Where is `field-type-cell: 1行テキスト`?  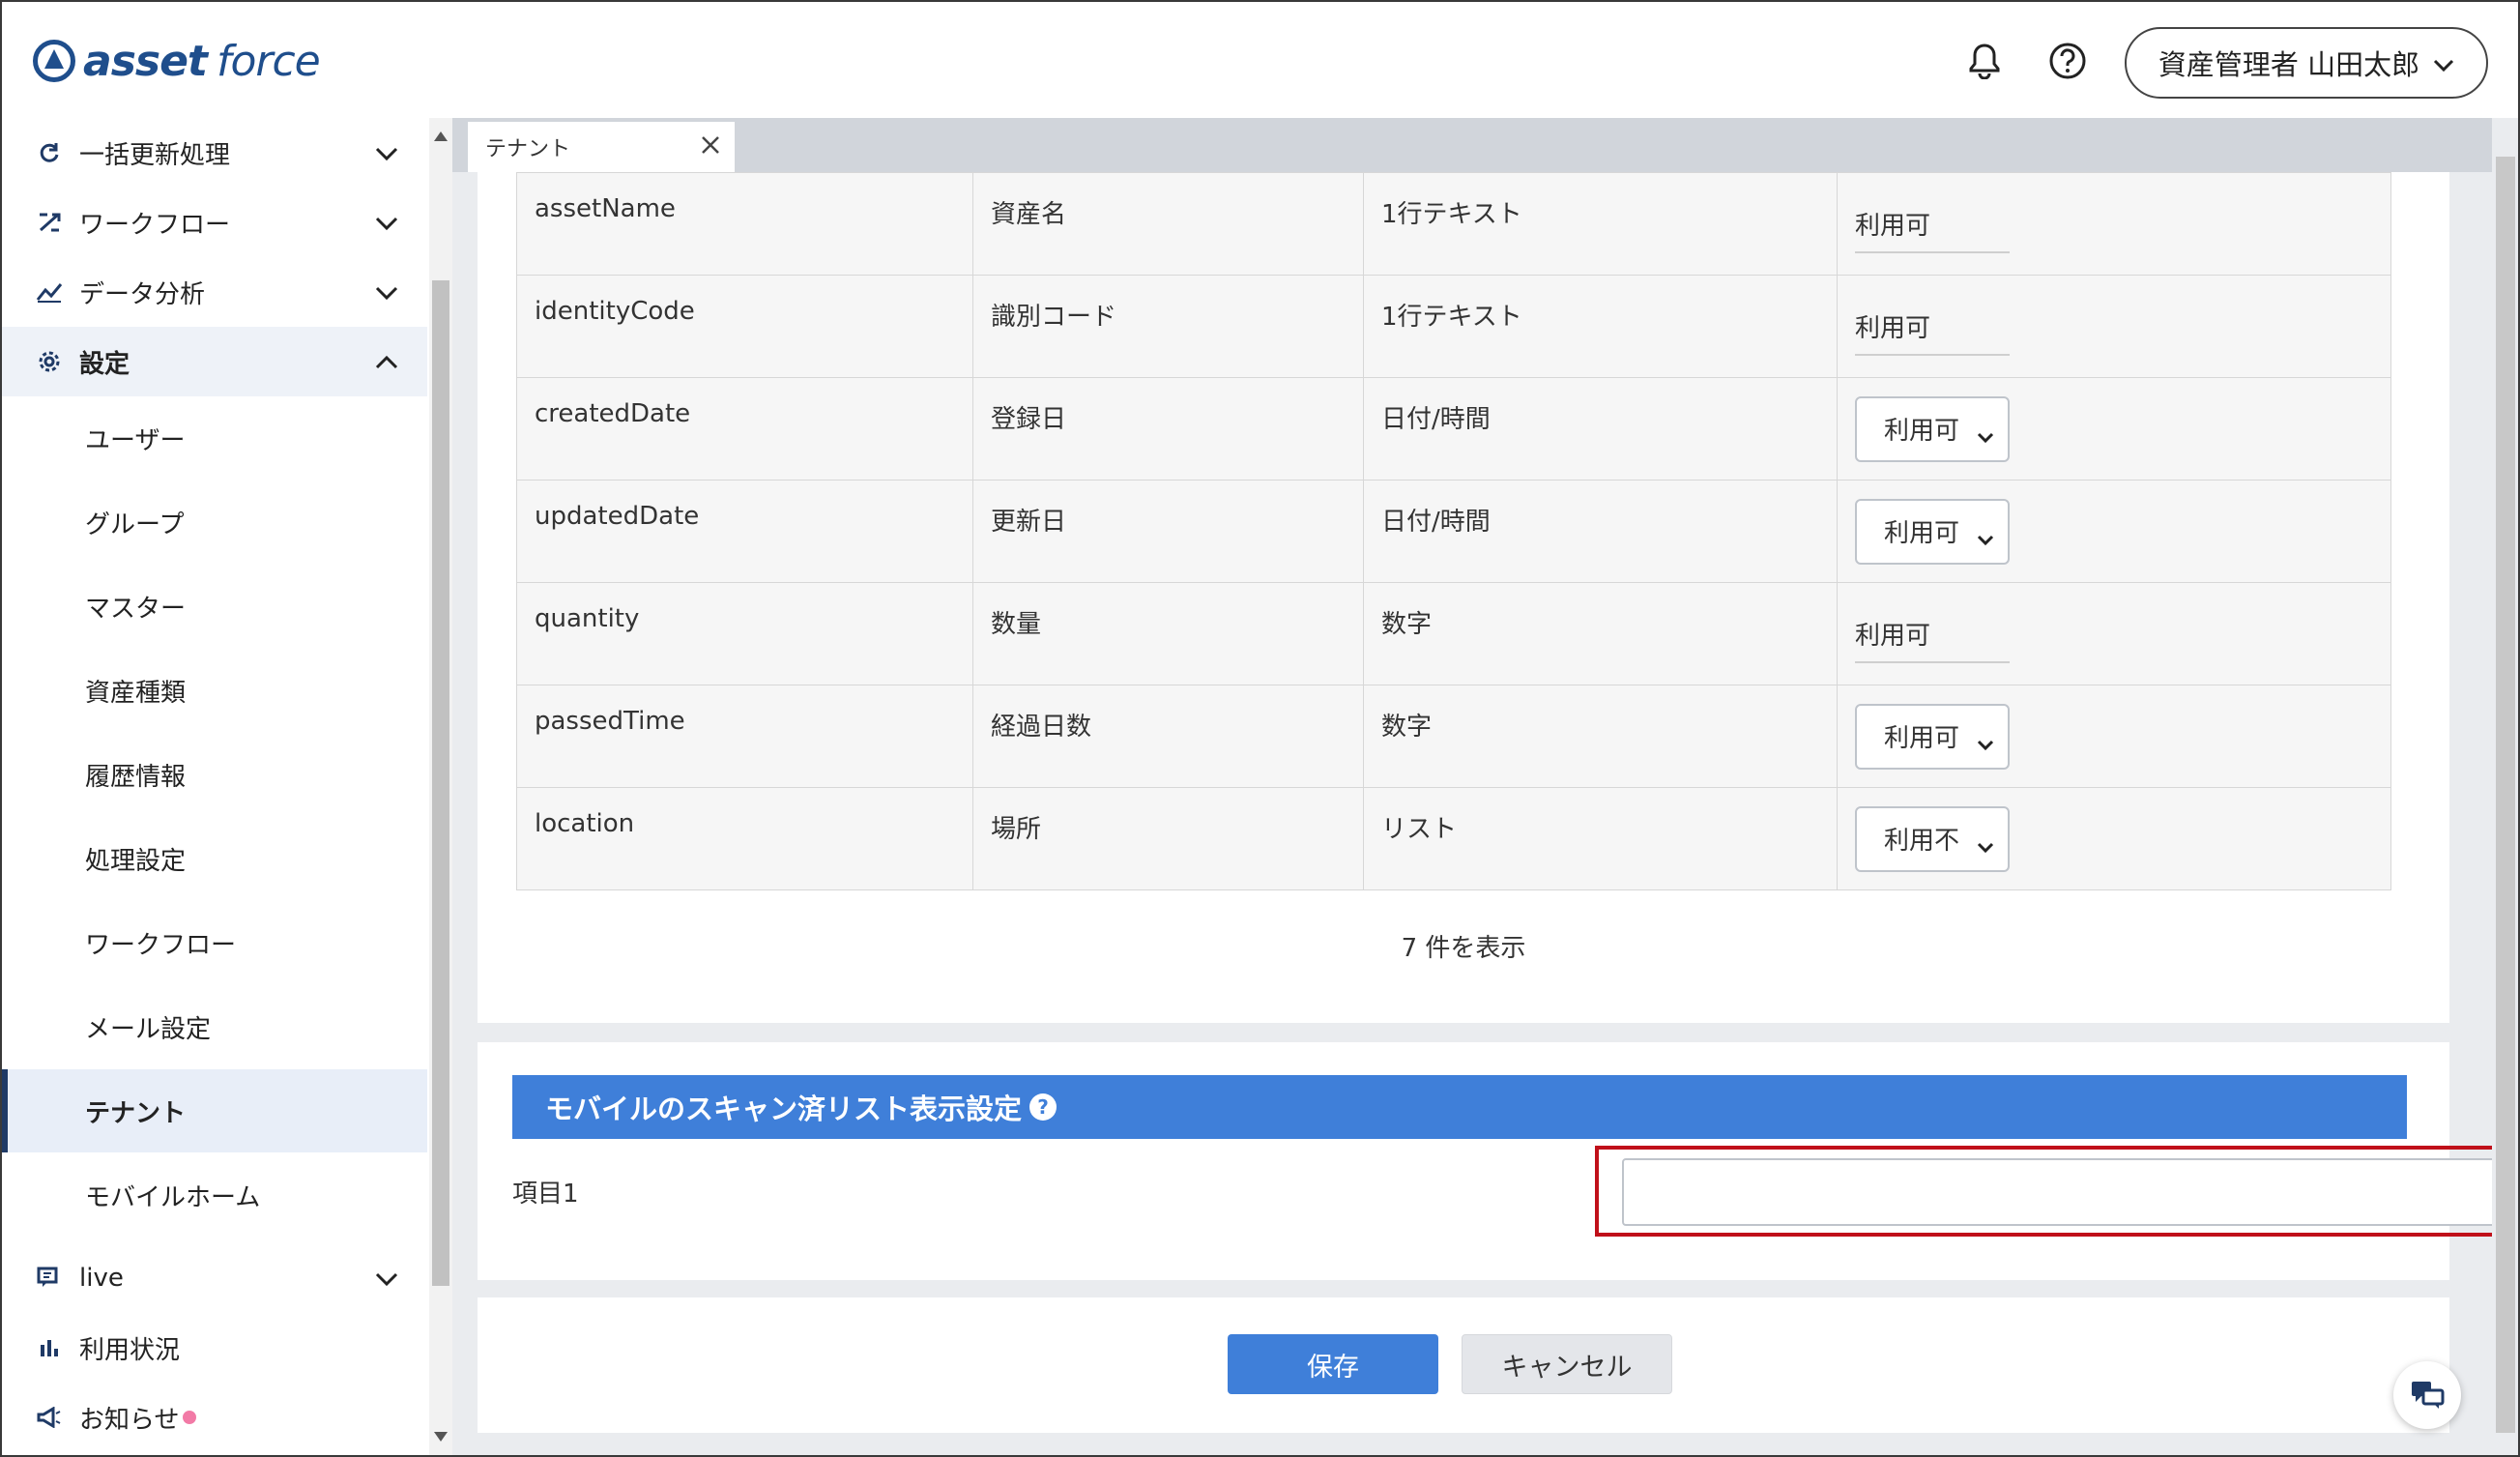 field-type-cell: 1行テキスト is located at coordinates (1601, 326).